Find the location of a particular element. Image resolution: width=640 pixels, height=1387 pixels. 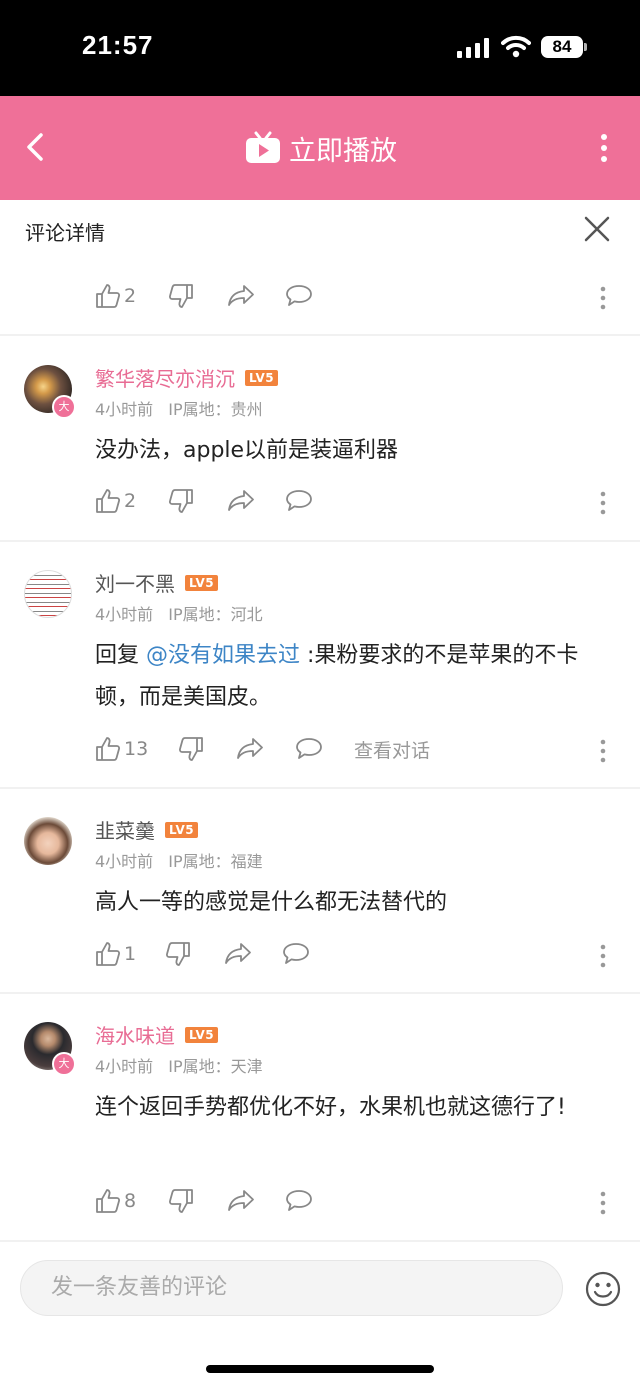

nav-title: 立即播放 is located at coordinates (343, 151).